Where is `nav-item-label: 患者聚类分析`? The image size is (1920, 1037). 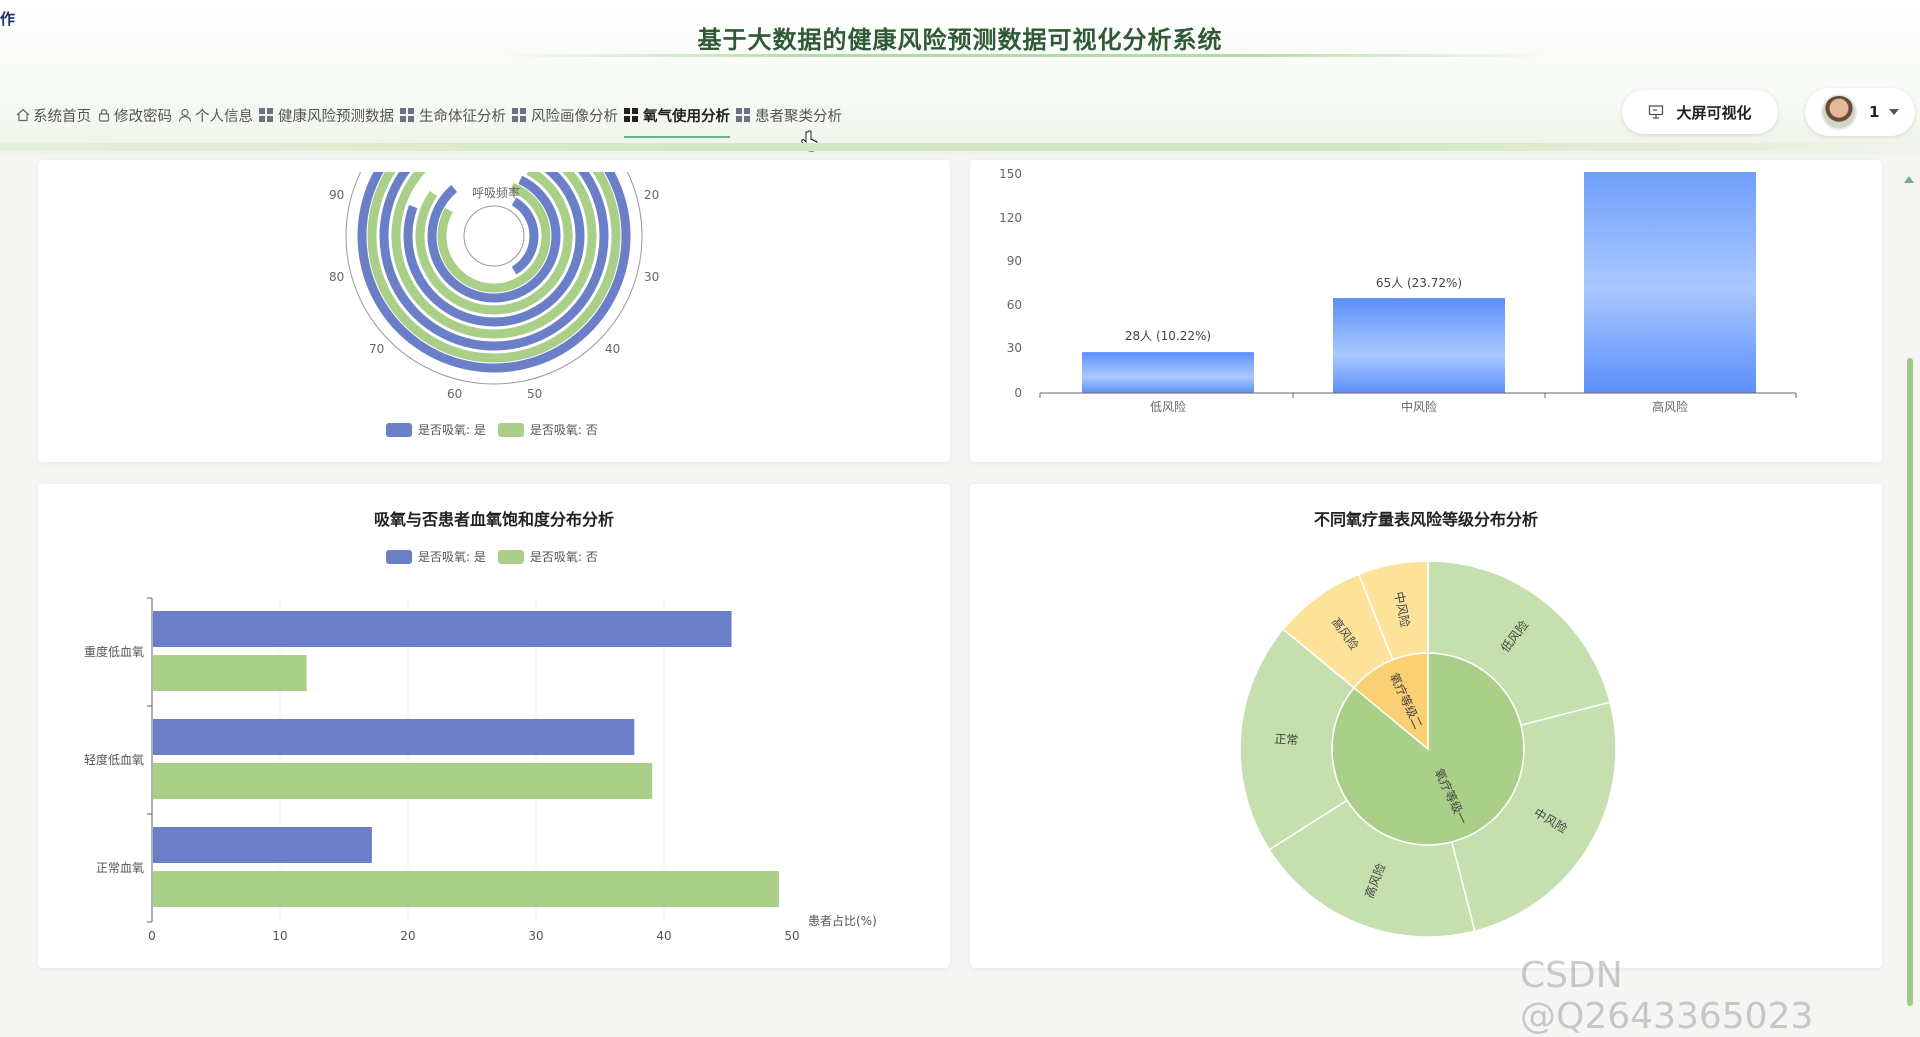
nav-item-label: 患者聚类分析 is located at coordinates (798, 116).